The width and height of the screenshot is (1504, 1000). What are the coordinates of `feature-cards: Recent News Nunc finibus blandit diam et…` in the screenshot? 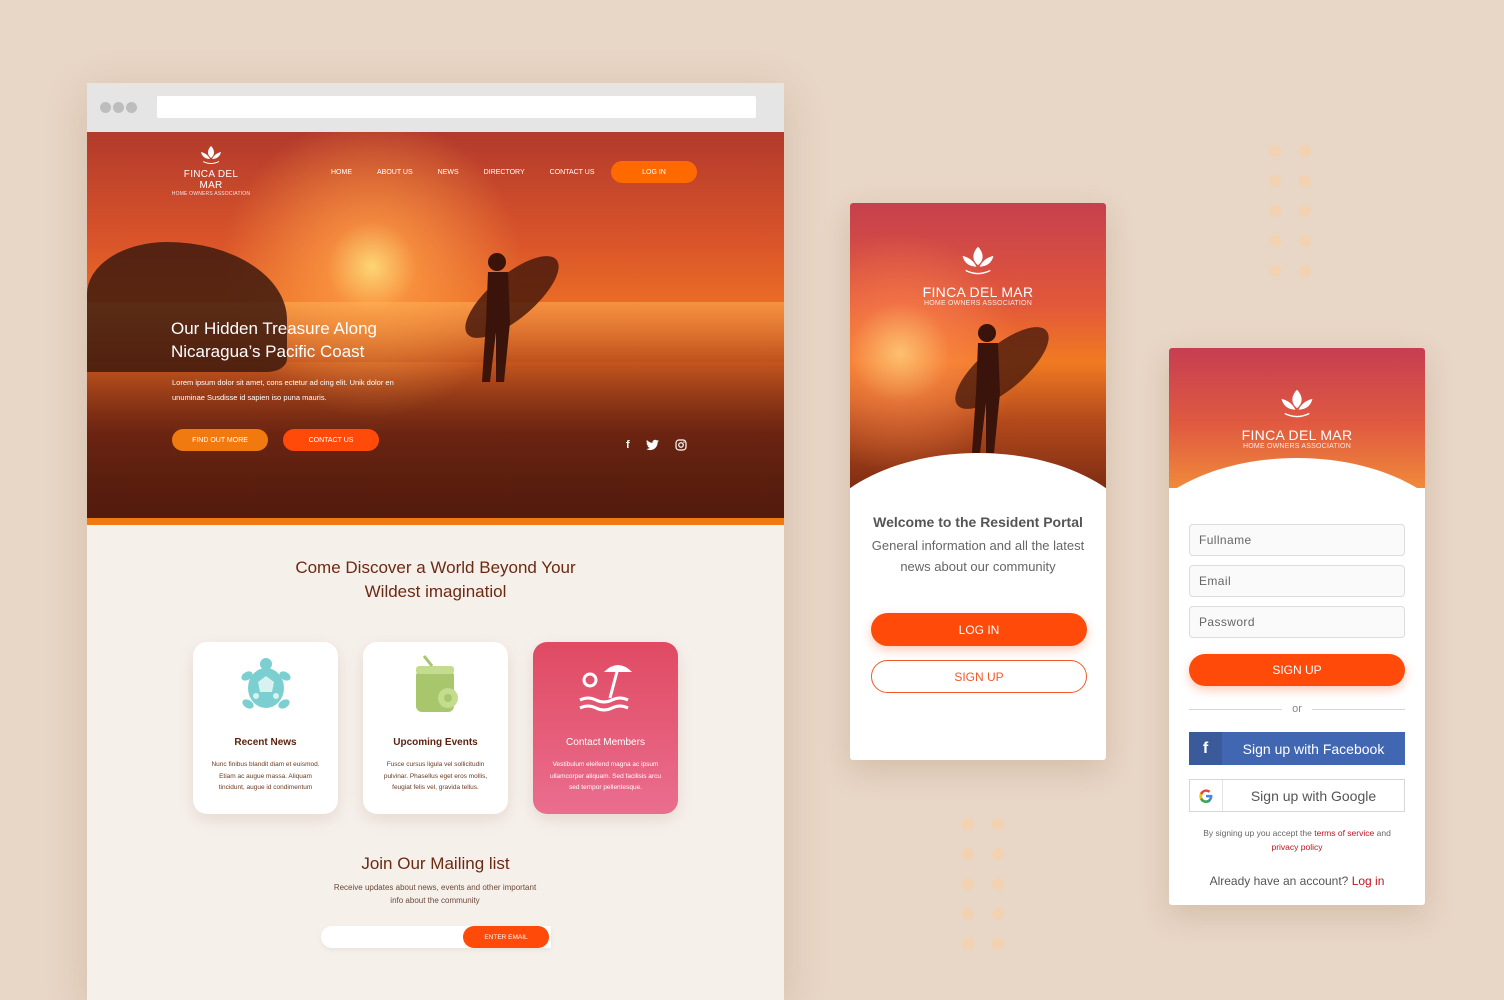 It's located at (435, 728).